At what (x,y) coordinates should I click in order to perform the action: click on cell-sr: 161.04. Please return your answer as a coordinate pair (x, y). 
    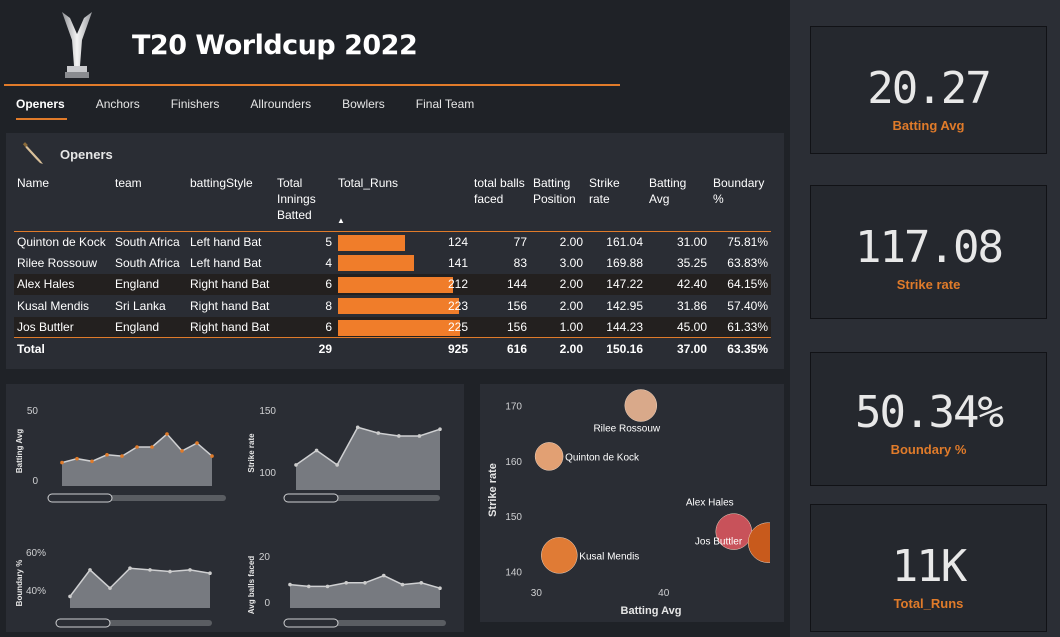
    Looking at the image, I should click on (624, 241).